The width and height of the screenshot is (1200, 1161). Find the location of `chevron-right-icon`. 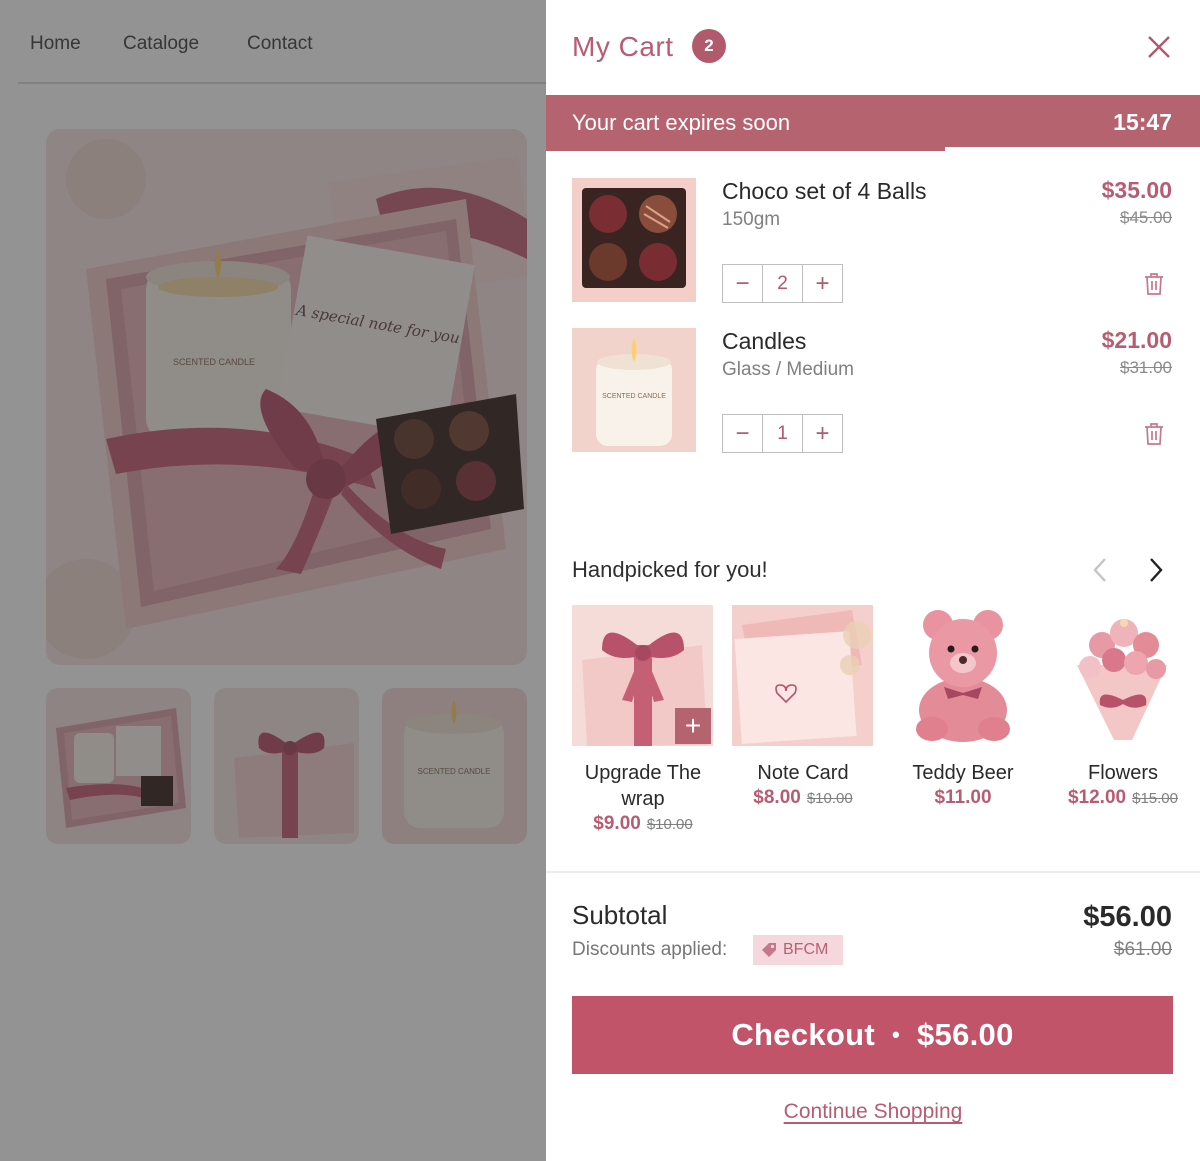

chevron-right-icon is located at coordinates (1156, 570).